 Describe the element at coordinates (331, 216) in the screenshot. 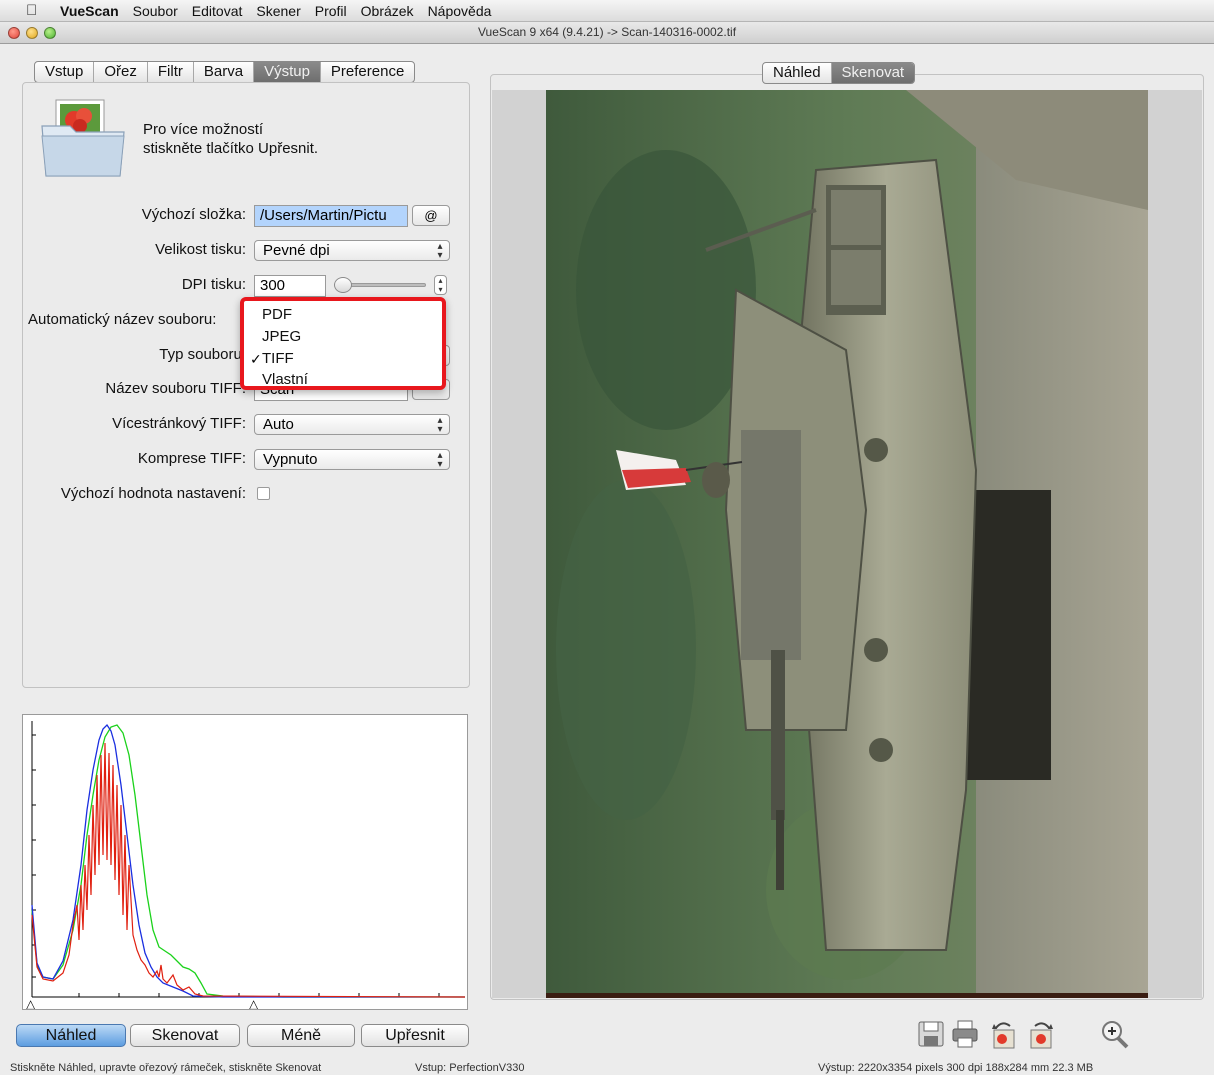

I see `default-folder-field: /Users/Martin/Pictu` at that location.